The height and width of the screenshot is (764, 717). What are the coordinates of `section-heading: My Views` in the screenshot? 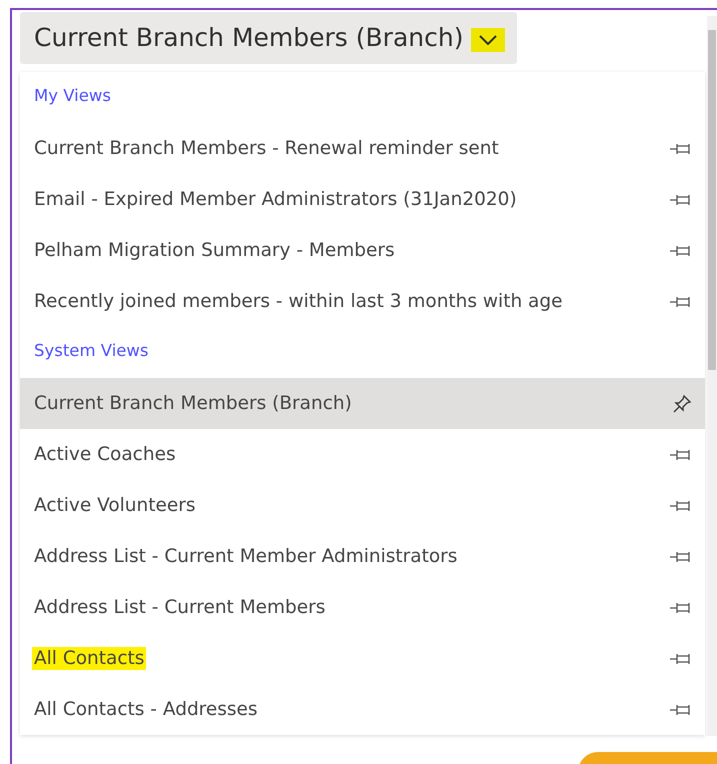 It's located at (72, 96).